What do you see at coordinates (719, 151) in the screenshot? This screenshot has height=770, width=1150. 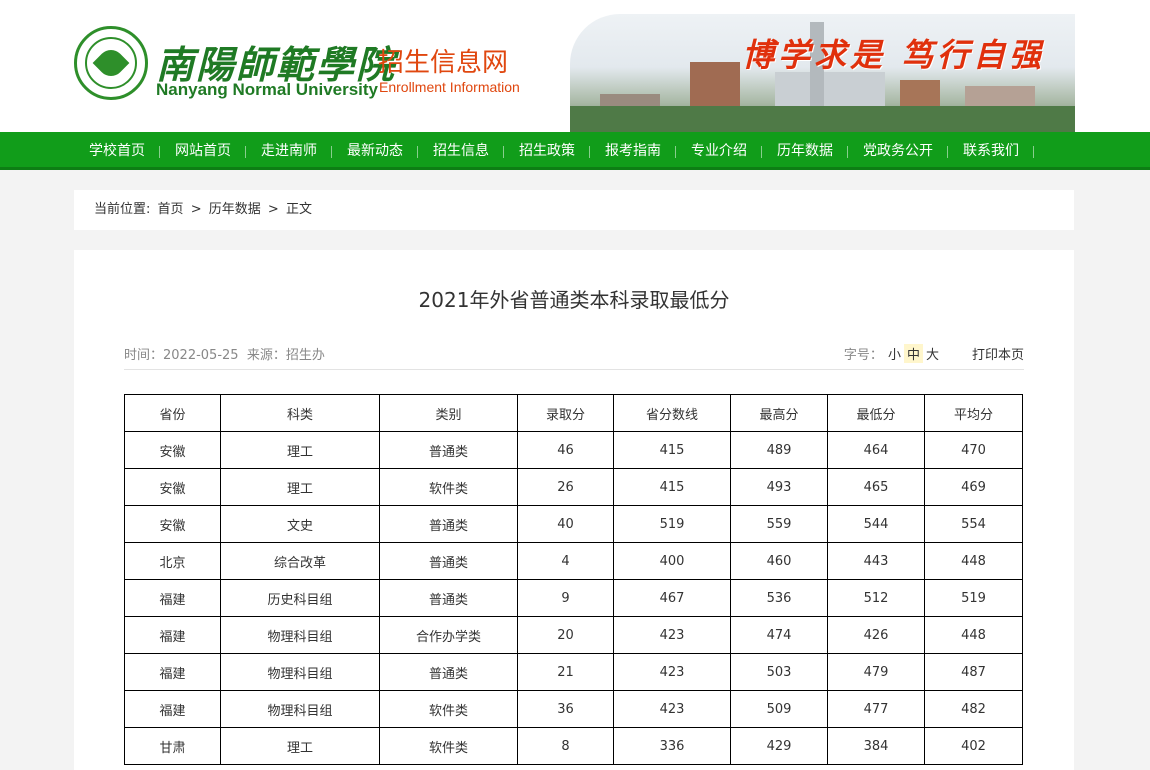 I see `nav-item-majors: 专业介绍` at bounding box center [719, 151].